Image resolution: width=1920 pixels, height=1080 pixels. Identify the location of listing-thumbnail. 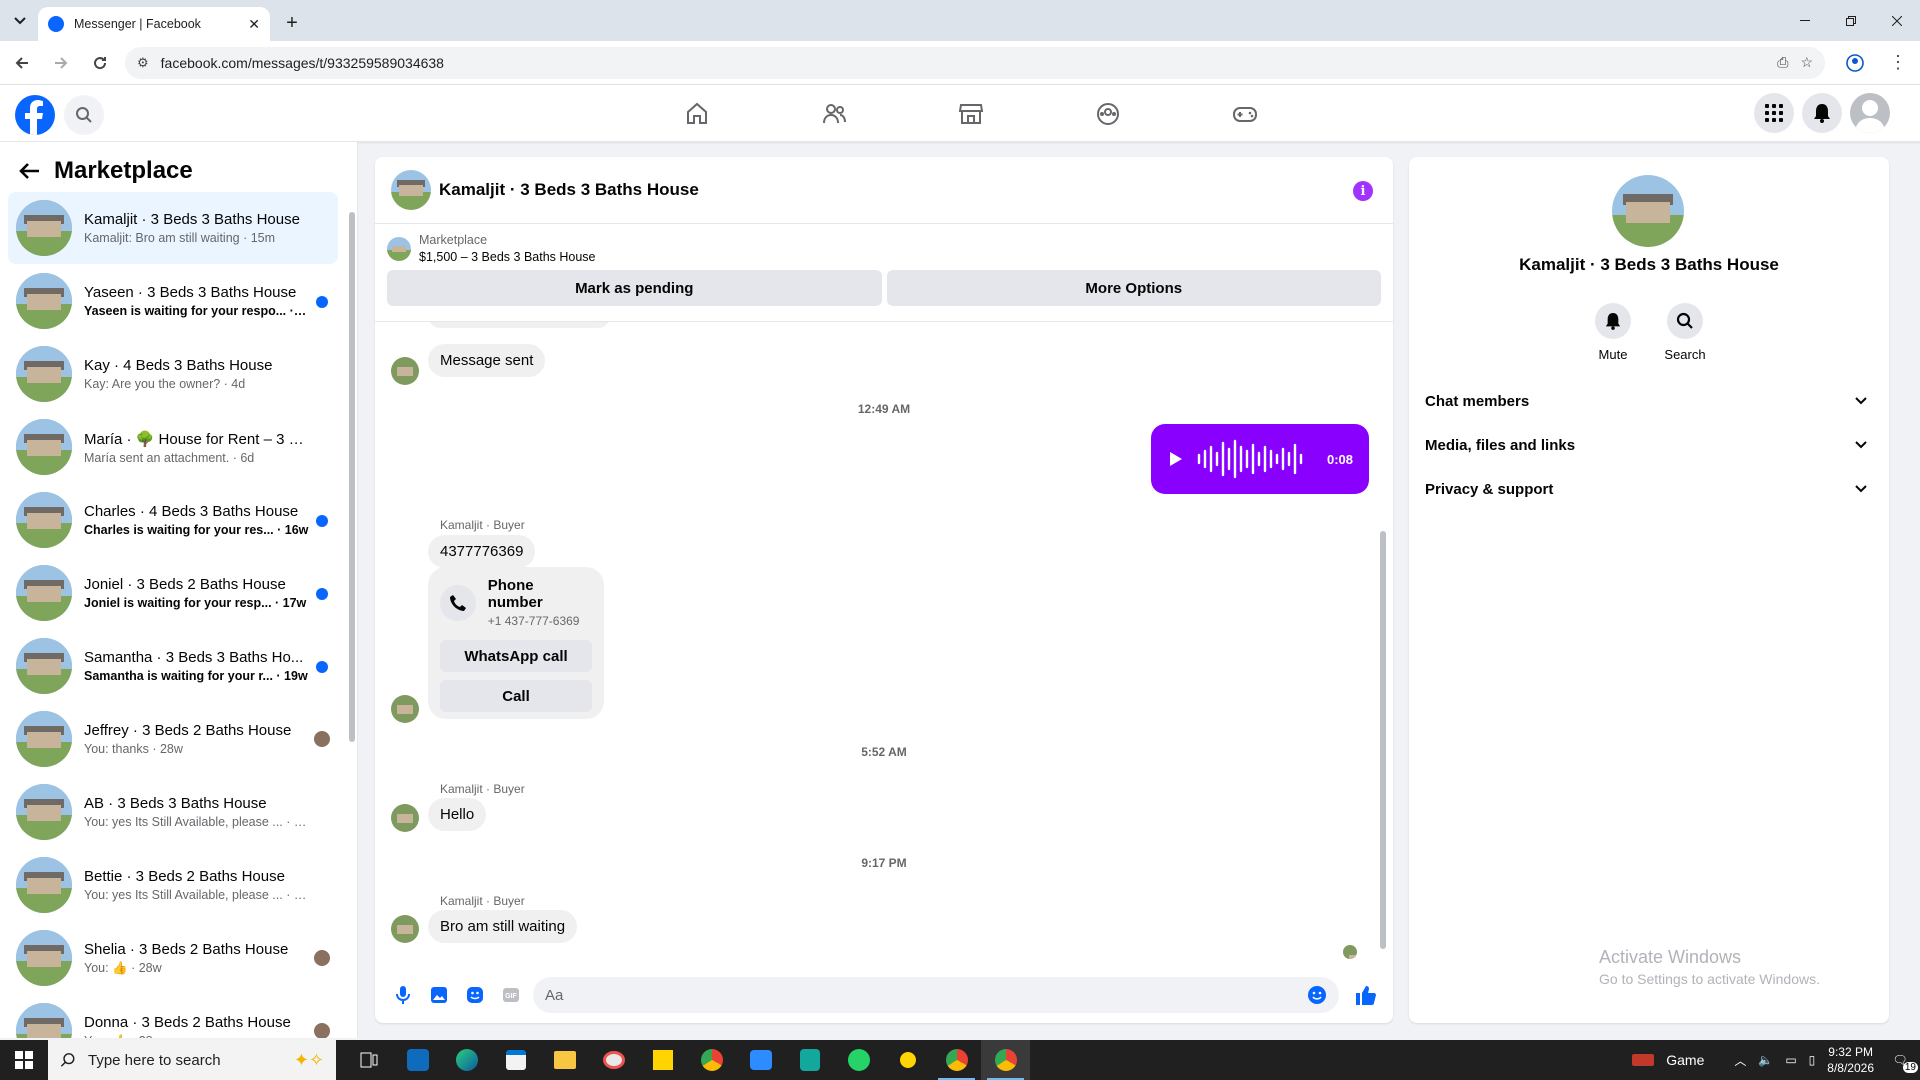
(399, 248).